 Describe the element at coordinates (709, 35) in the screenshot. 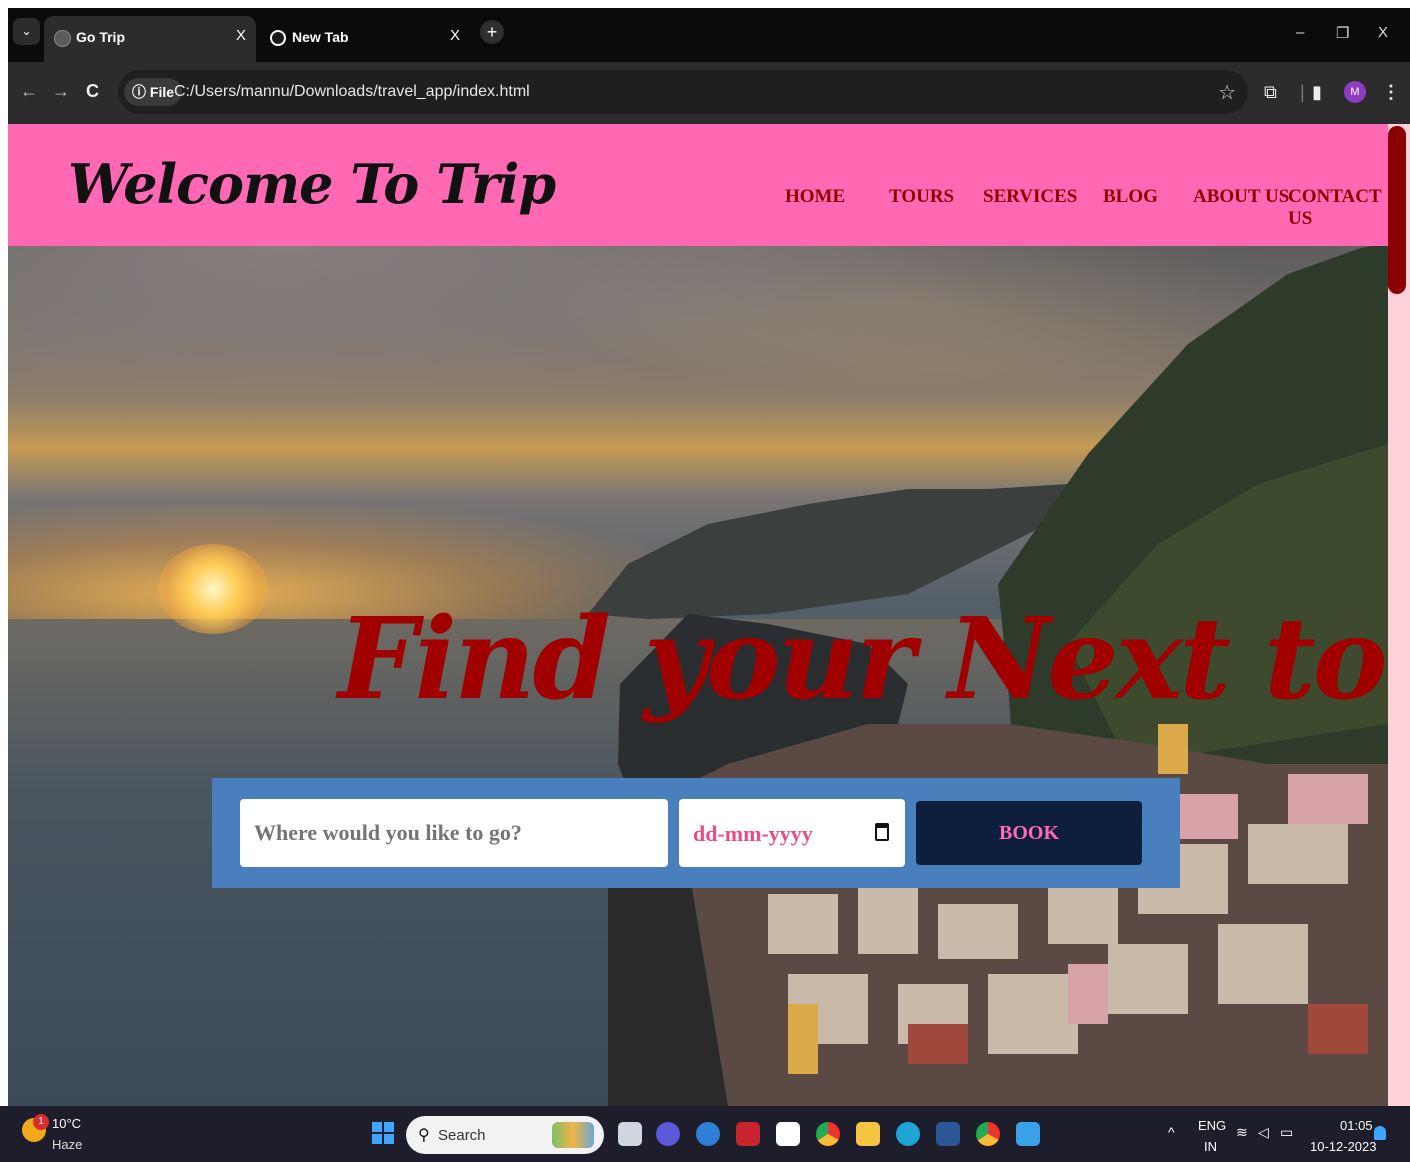

I see `browser-tab-strip: ⌄ Go Trip X New Tab X + – ❐ X` at that location.